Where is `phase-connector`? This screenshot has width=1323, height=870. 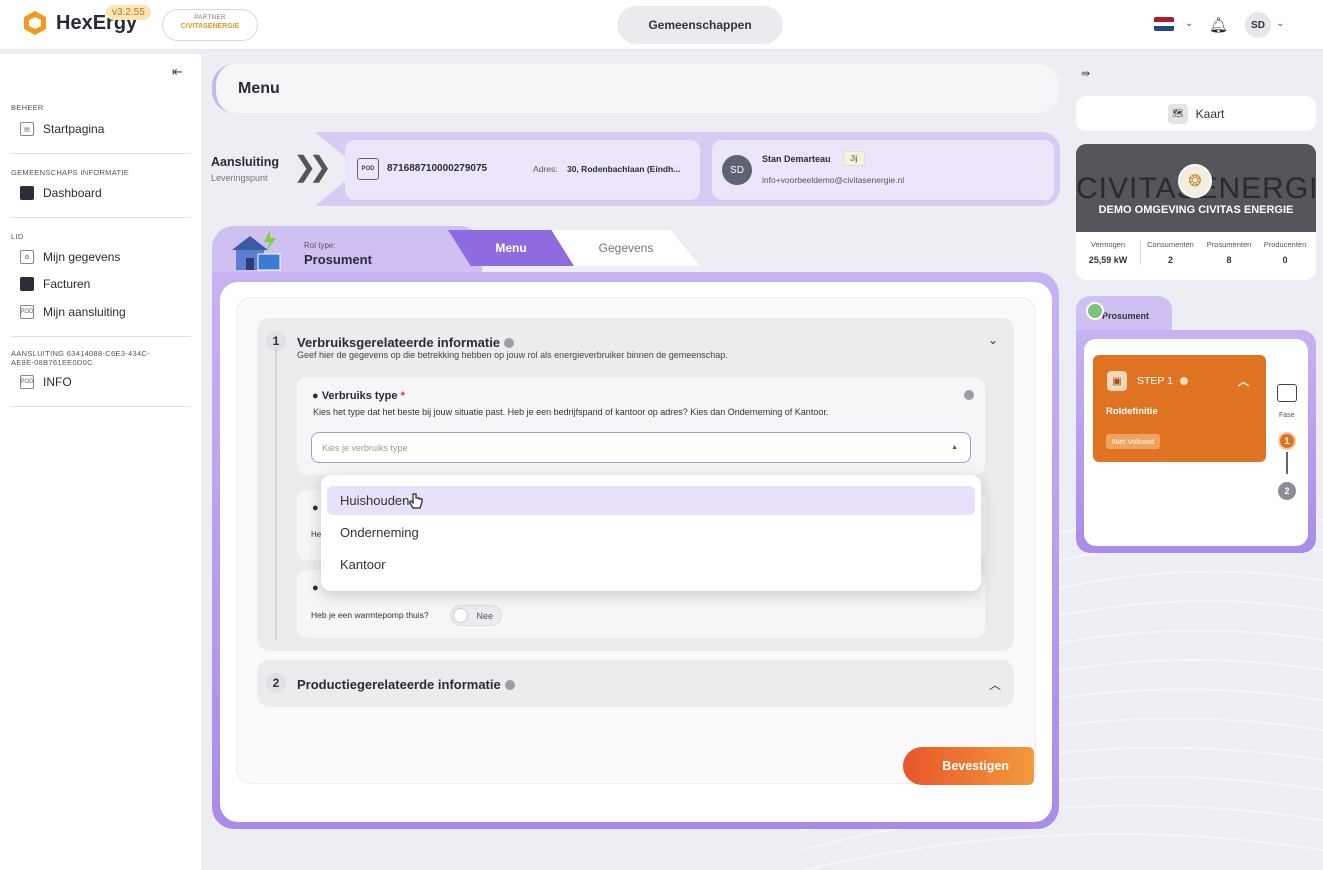 phase-connector is located at coordinates (1287, 463).